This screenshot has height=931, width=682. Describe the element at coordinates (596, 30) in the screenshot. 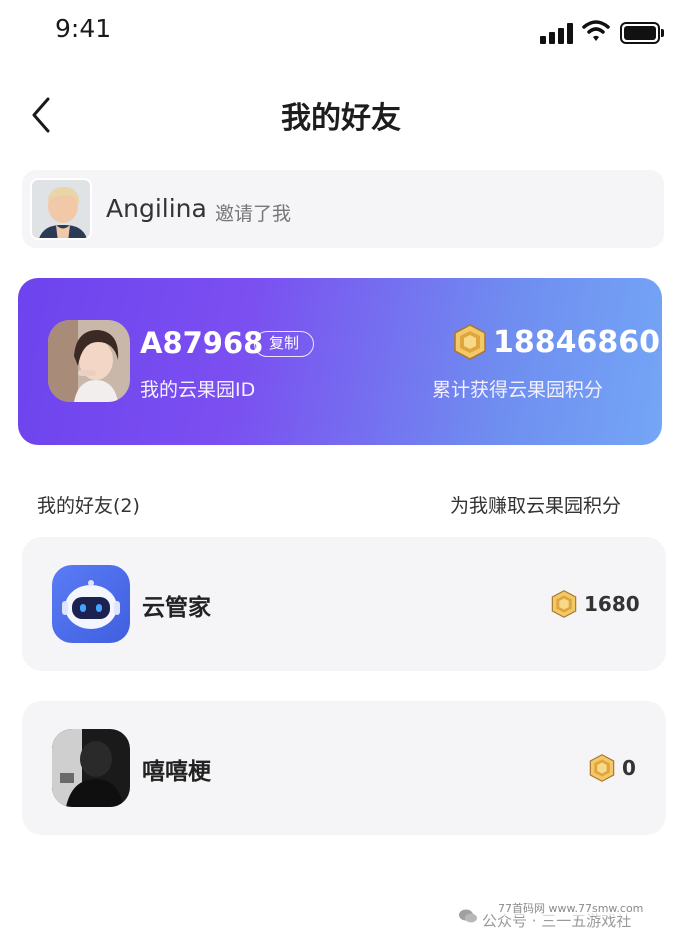

I see `wifi-icon` at that location.